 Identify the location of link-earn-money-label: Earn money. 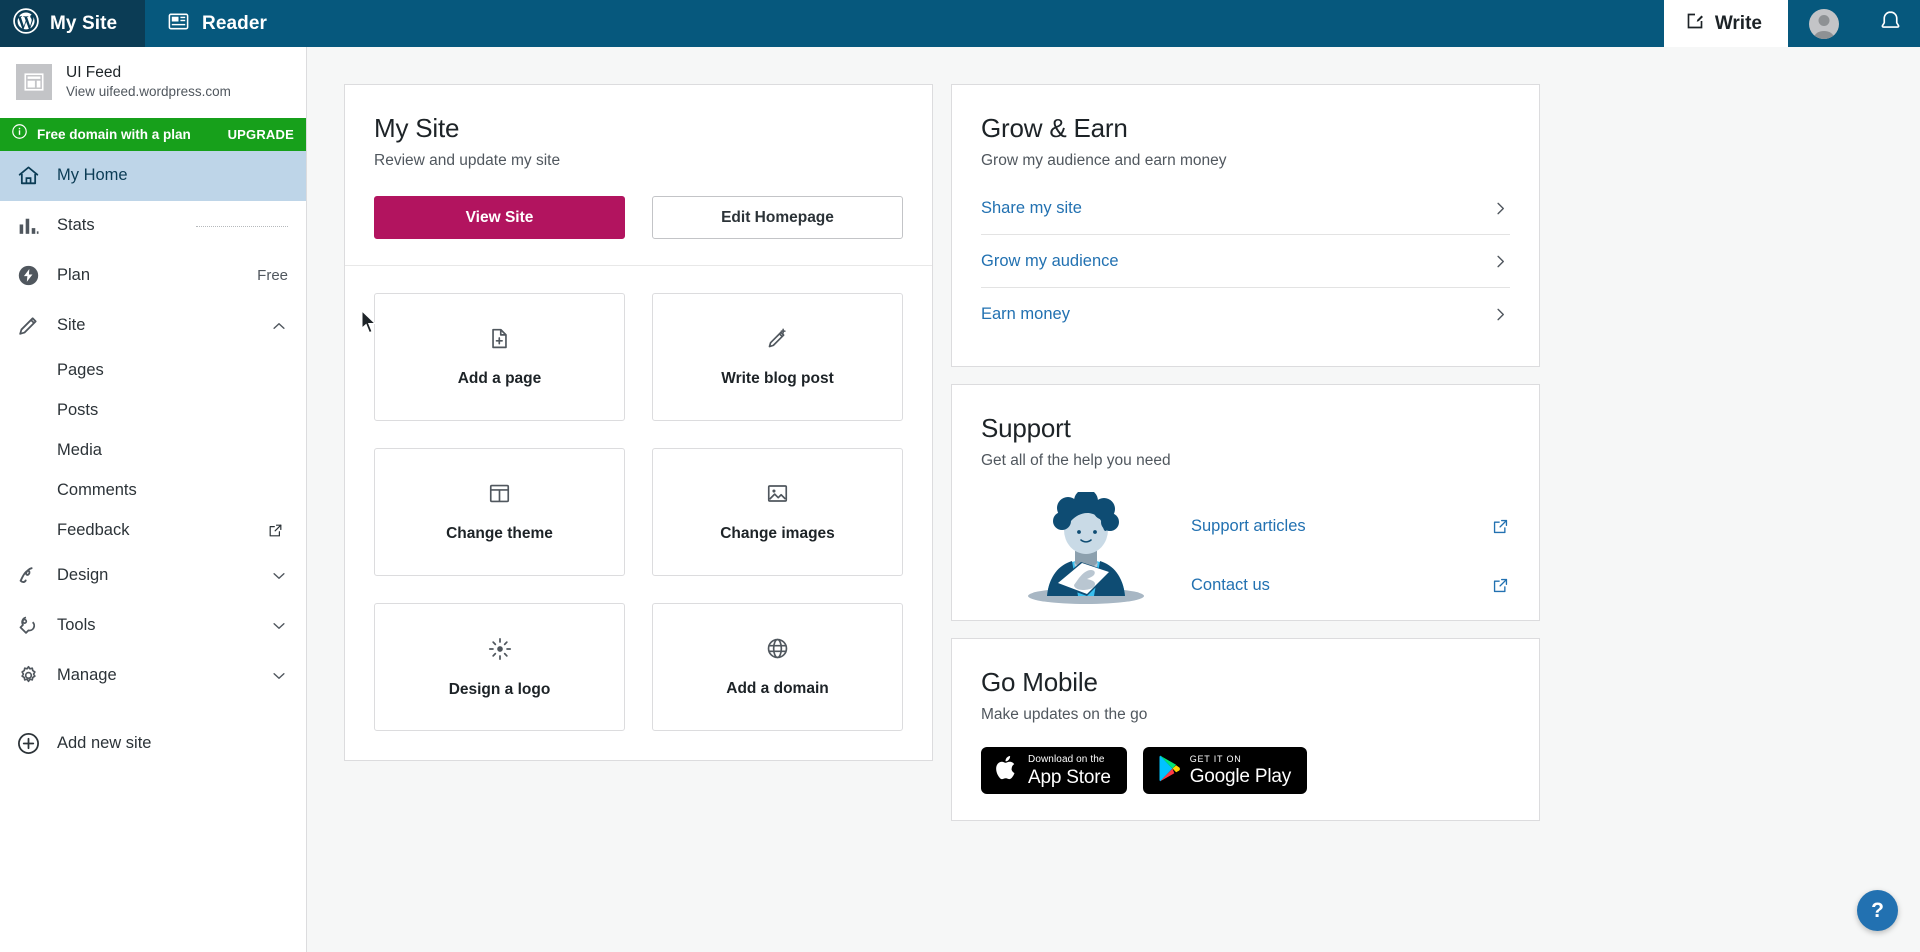
(1025, 314).